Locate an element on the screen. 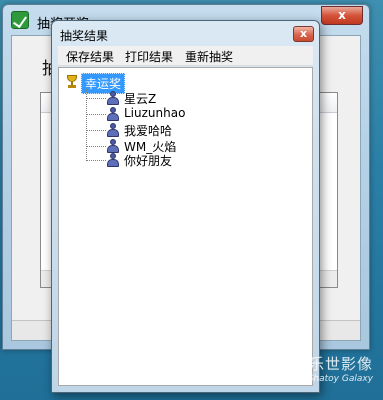  menu-redraw: 重新抽奖 is located at coordinates (209, 56).